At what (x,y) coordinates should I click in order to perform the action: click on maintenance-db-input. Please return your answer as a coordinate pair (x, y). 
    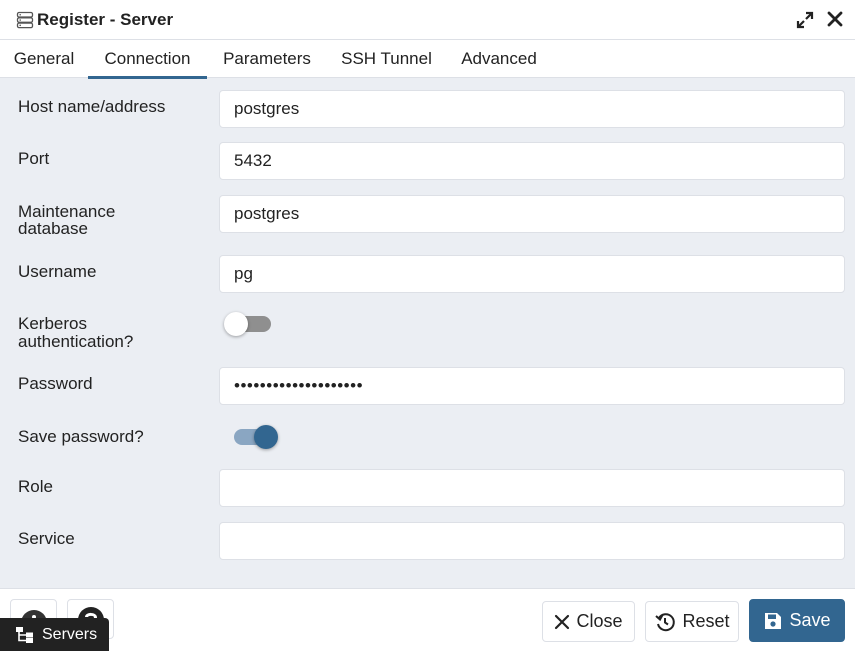
    Looking at the image, I should click on (532, 214).